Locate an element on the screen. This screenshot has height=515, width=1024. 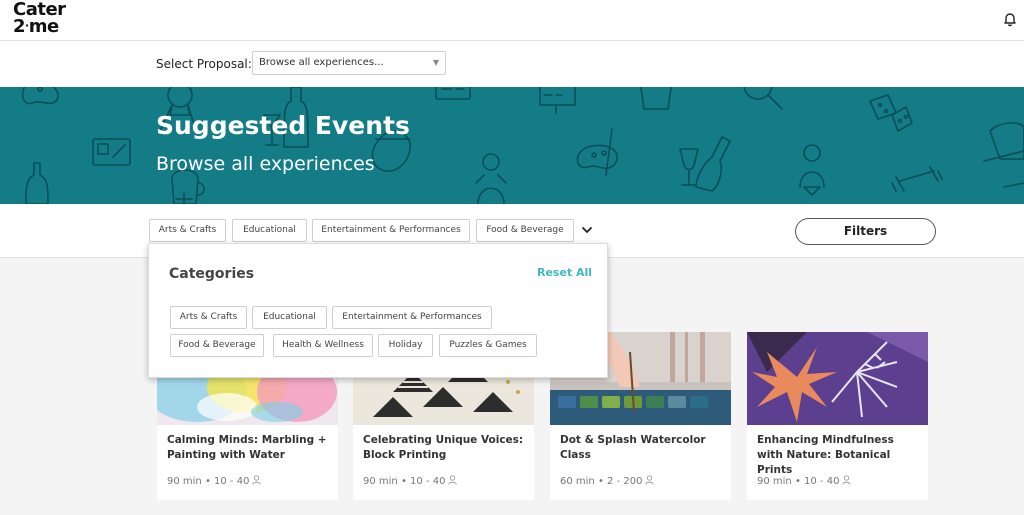
logo-two: 2 is located at coordinates (19, 26).